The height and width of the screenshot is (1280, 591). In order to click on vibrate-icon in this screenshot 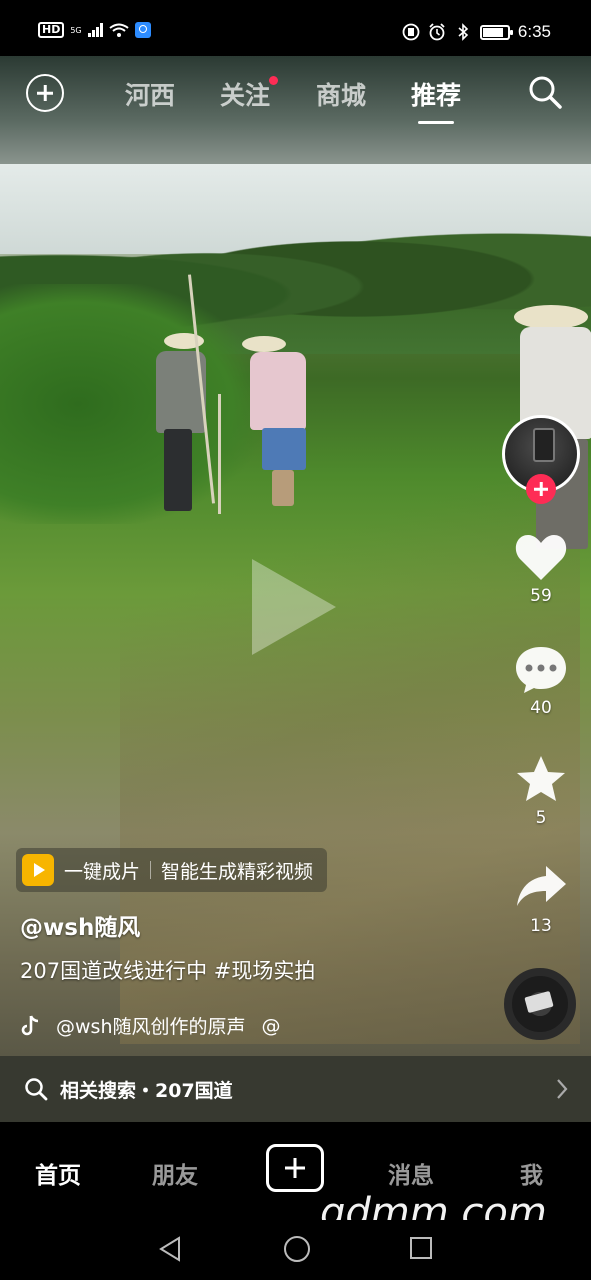, I will do `click(411, 32)`.